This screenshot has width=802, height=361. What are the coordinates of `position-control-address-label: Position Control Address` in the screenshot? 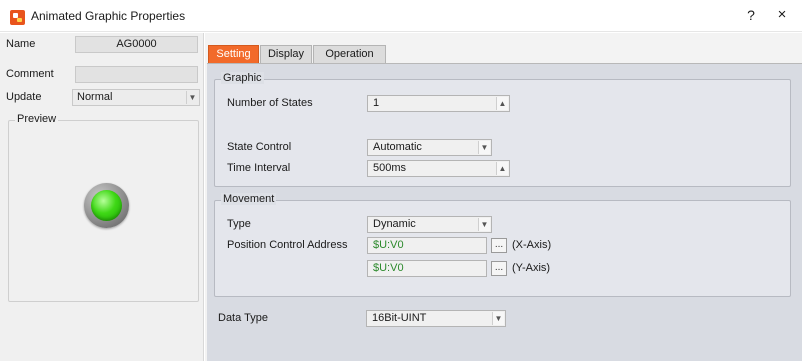 It's located at (287, 245).